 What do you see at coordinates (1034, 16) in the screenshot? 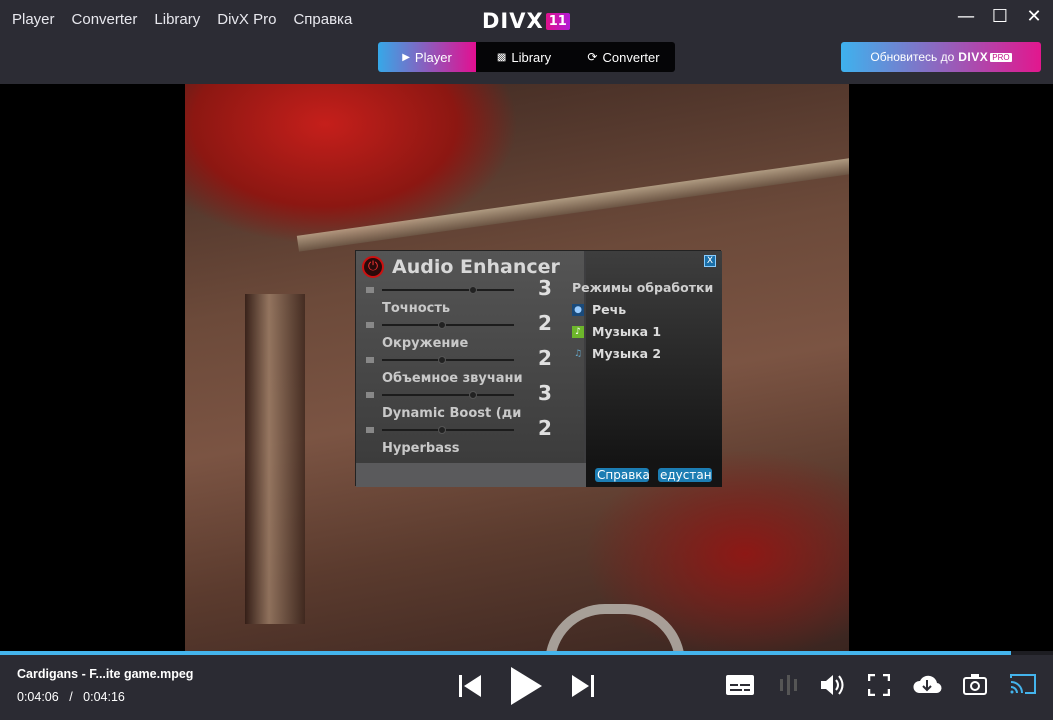
I see `close-icon: ✕` at bounding box center [1034, 16].